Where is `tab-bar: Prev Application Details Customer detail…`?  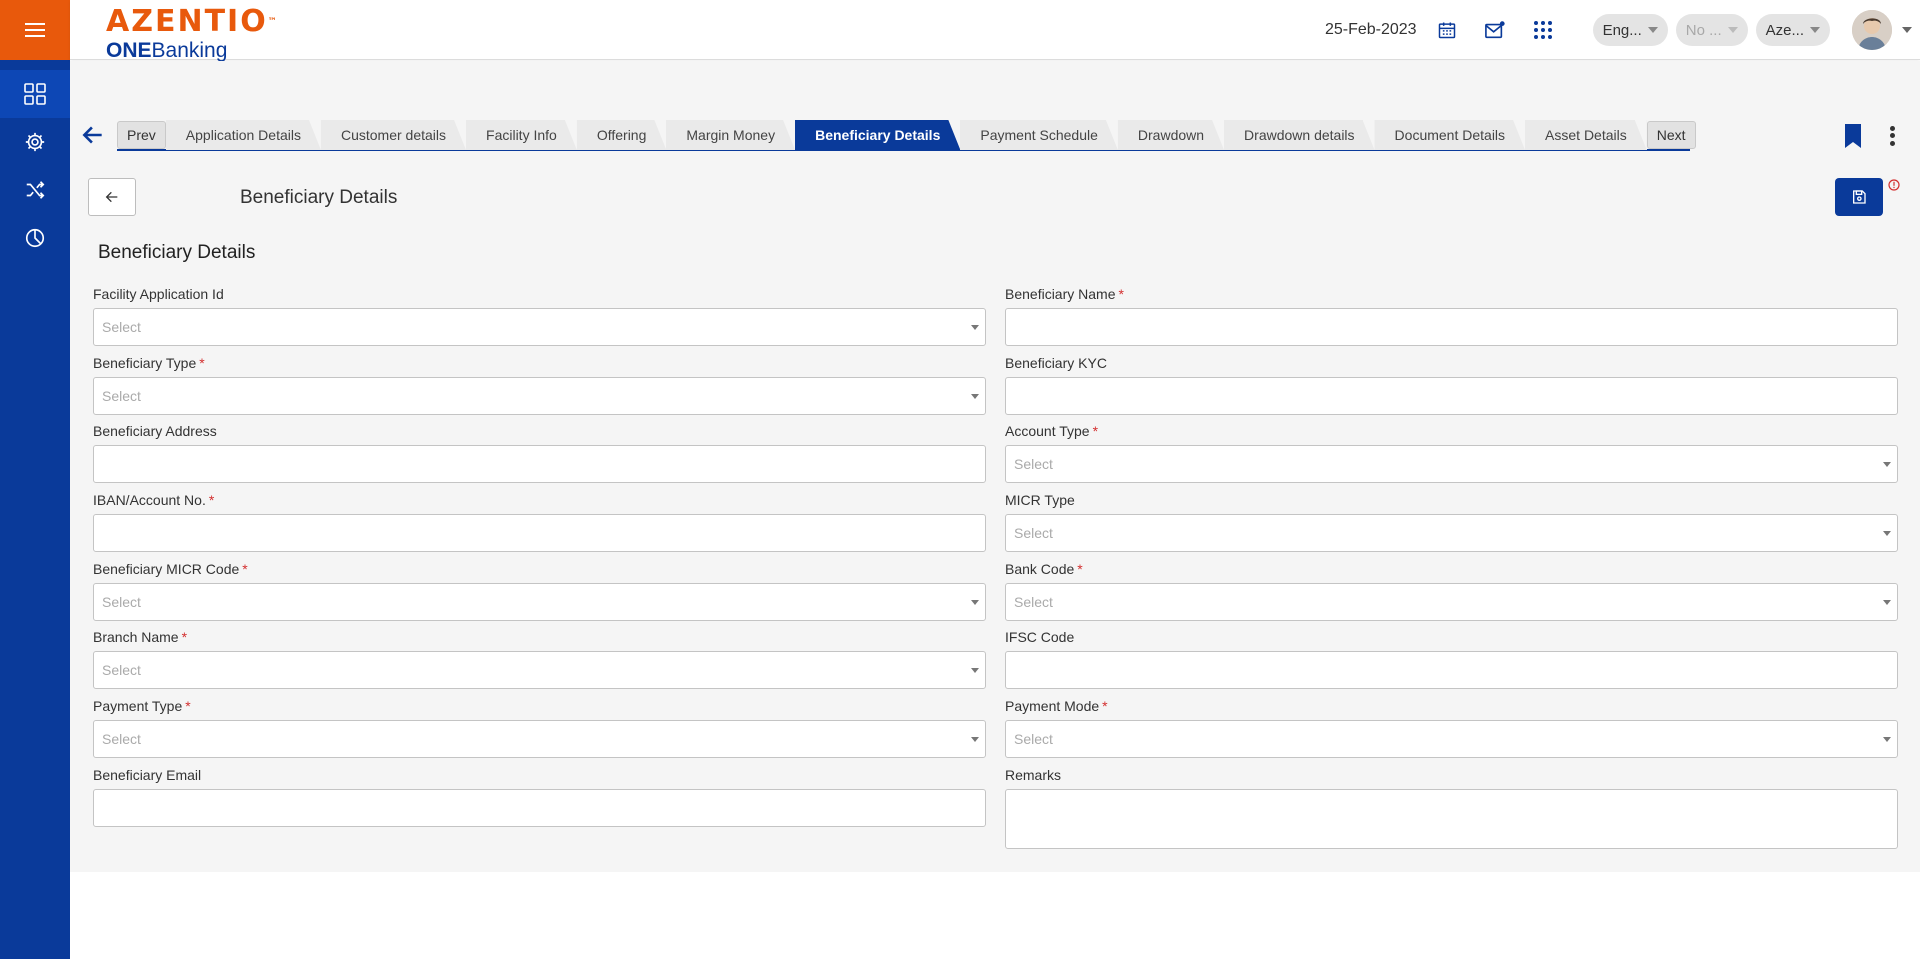 tab-bar: Prev Application Details Customer detail… is located at coordinates (995, 136).